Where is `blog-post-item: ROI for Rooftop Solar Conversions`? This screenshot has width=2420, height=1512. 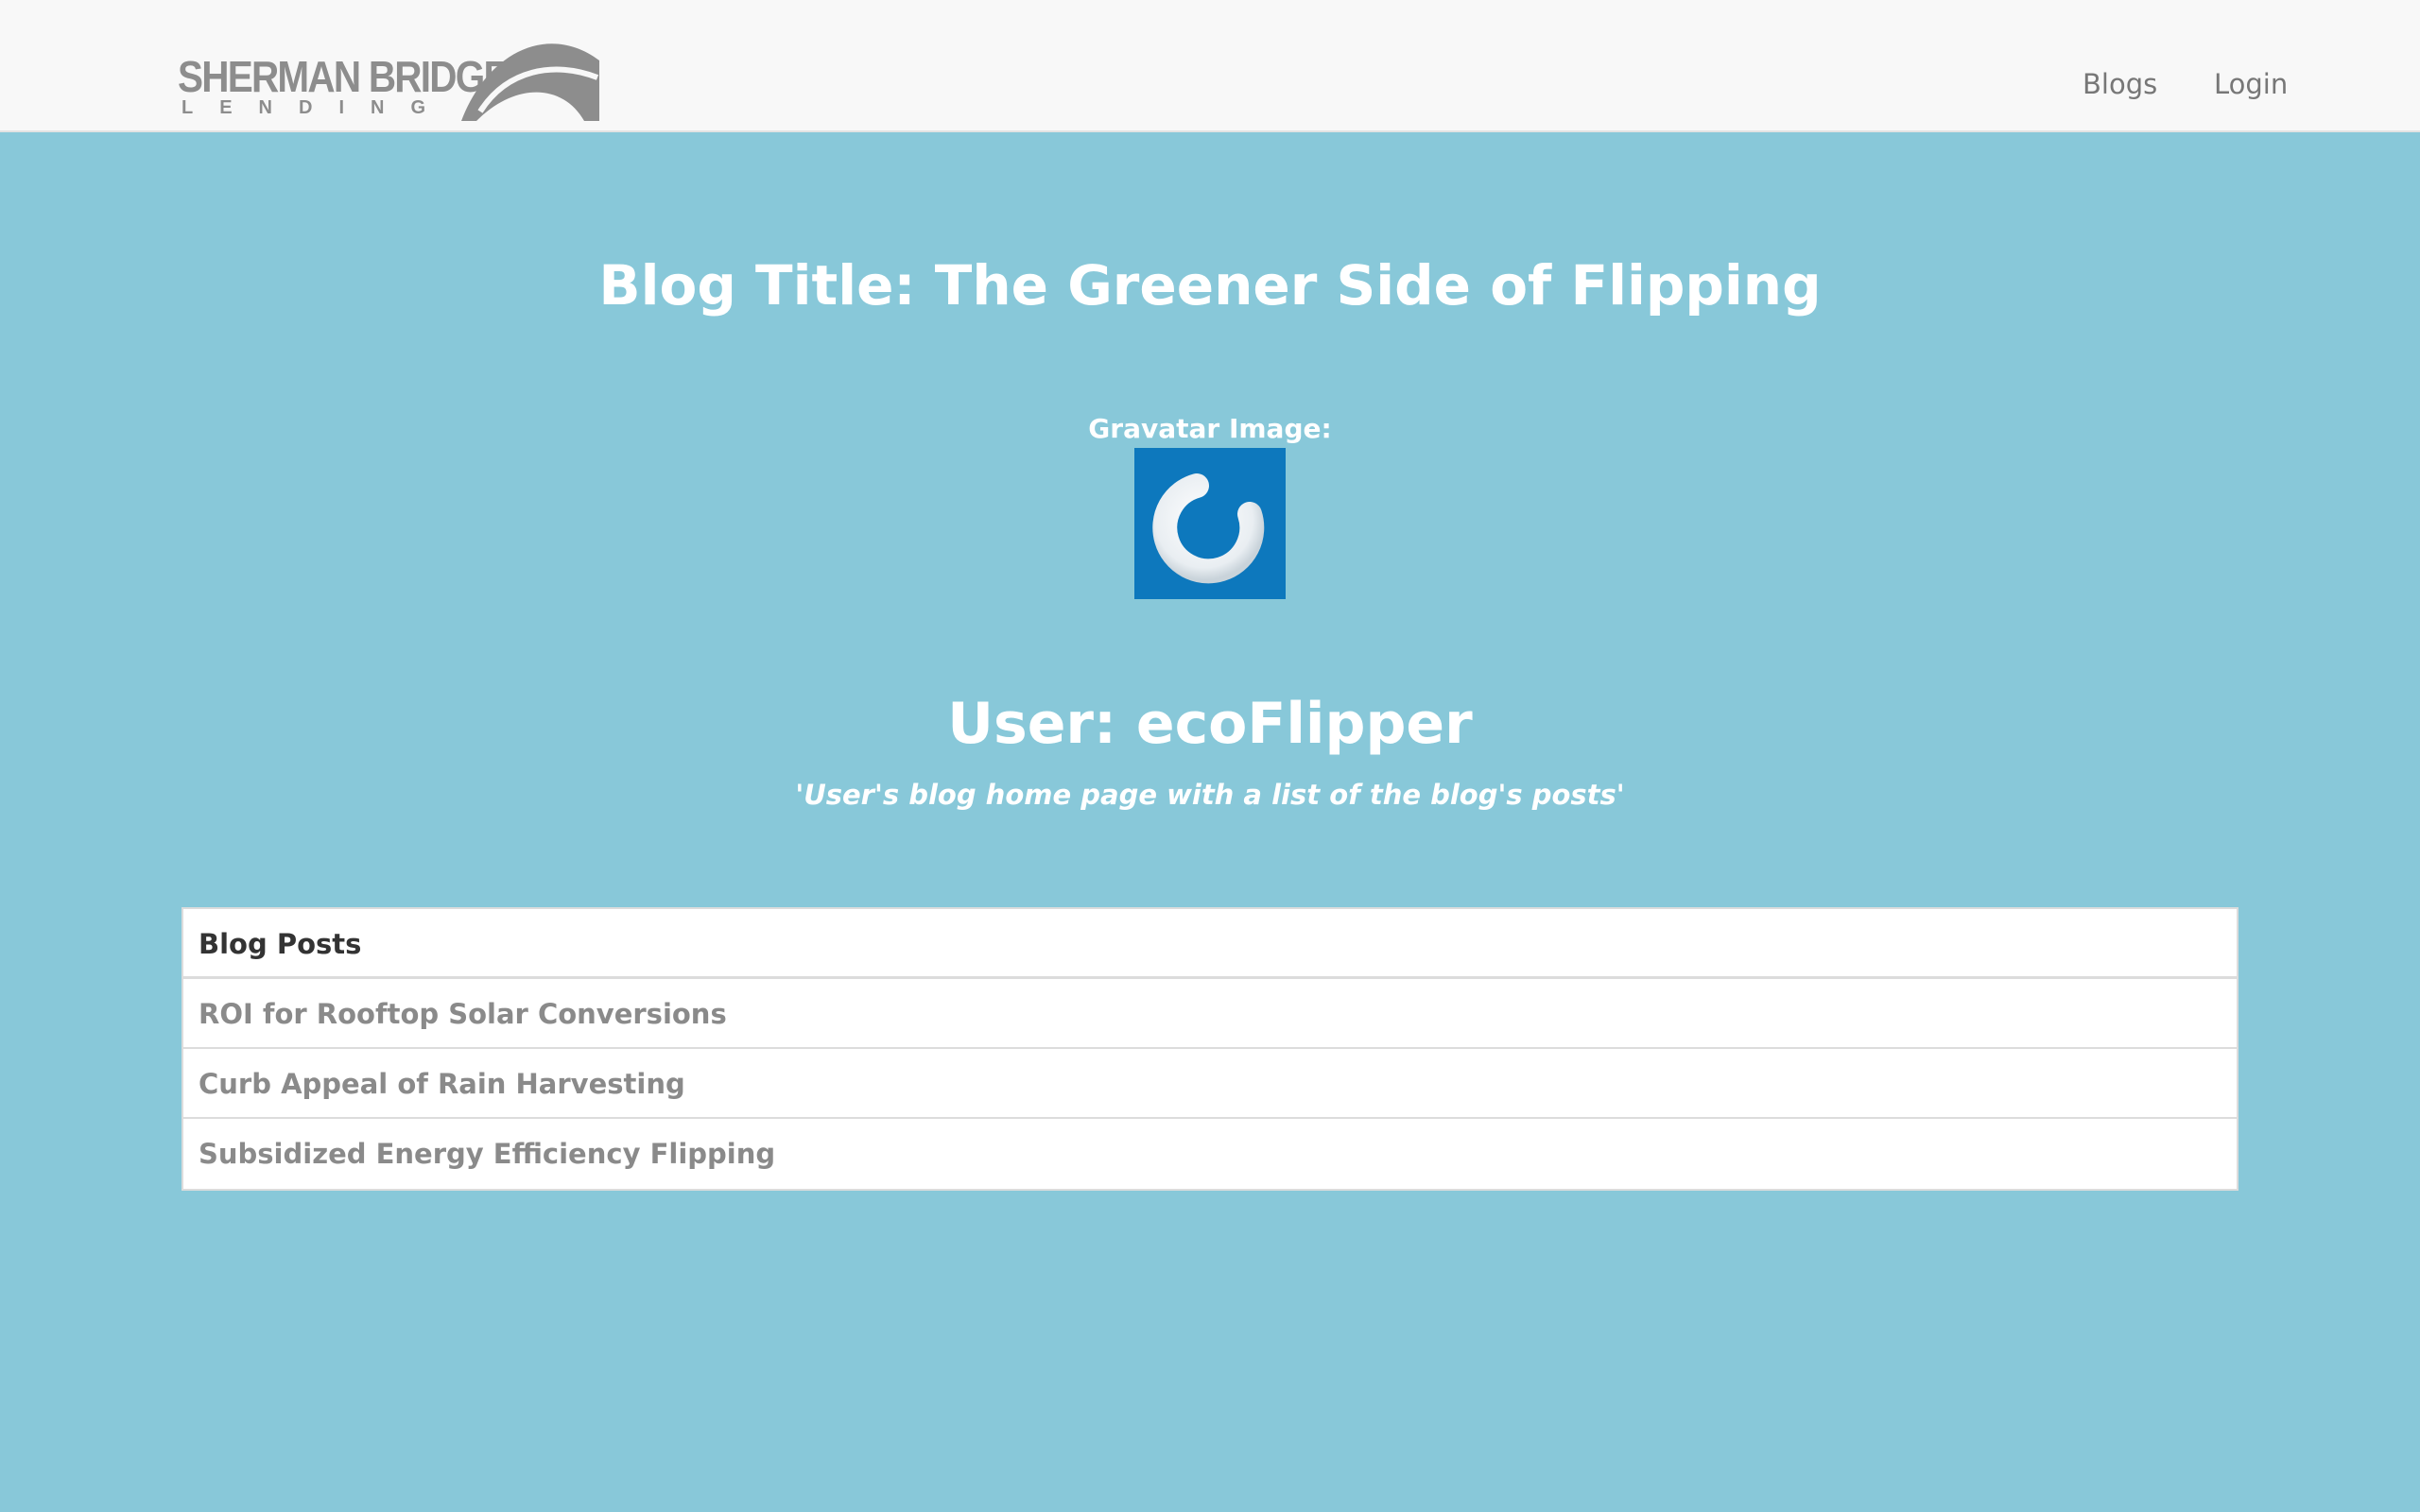
blog-post-item: ROI for Rooftop Solar Conversions is located at coordinates (1210, 1014).